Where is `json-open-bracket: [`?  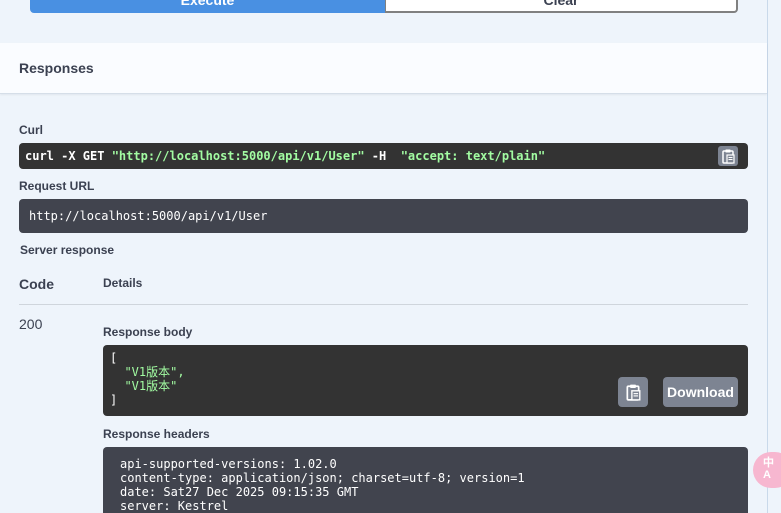 json-open-bracket: [ is located at coordinates (114, 358).